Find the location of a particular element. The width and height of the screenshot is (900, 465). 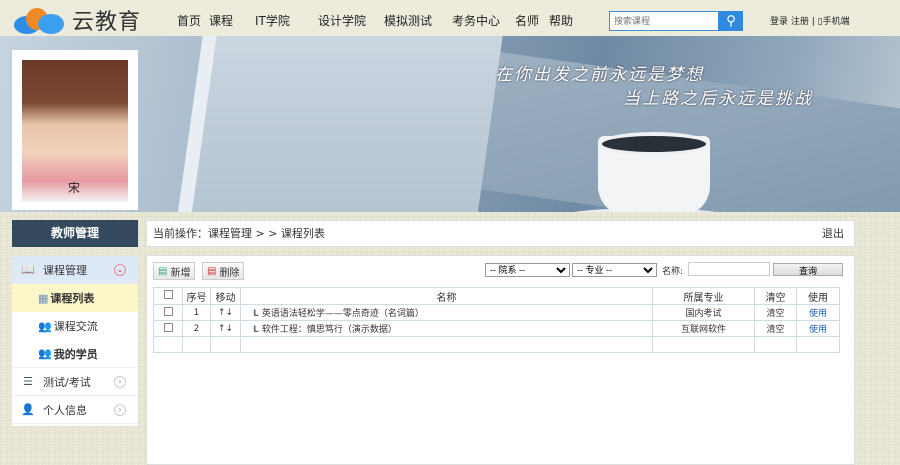

chevron-down-icon: ⌄ is located at coordinates (120, 269).